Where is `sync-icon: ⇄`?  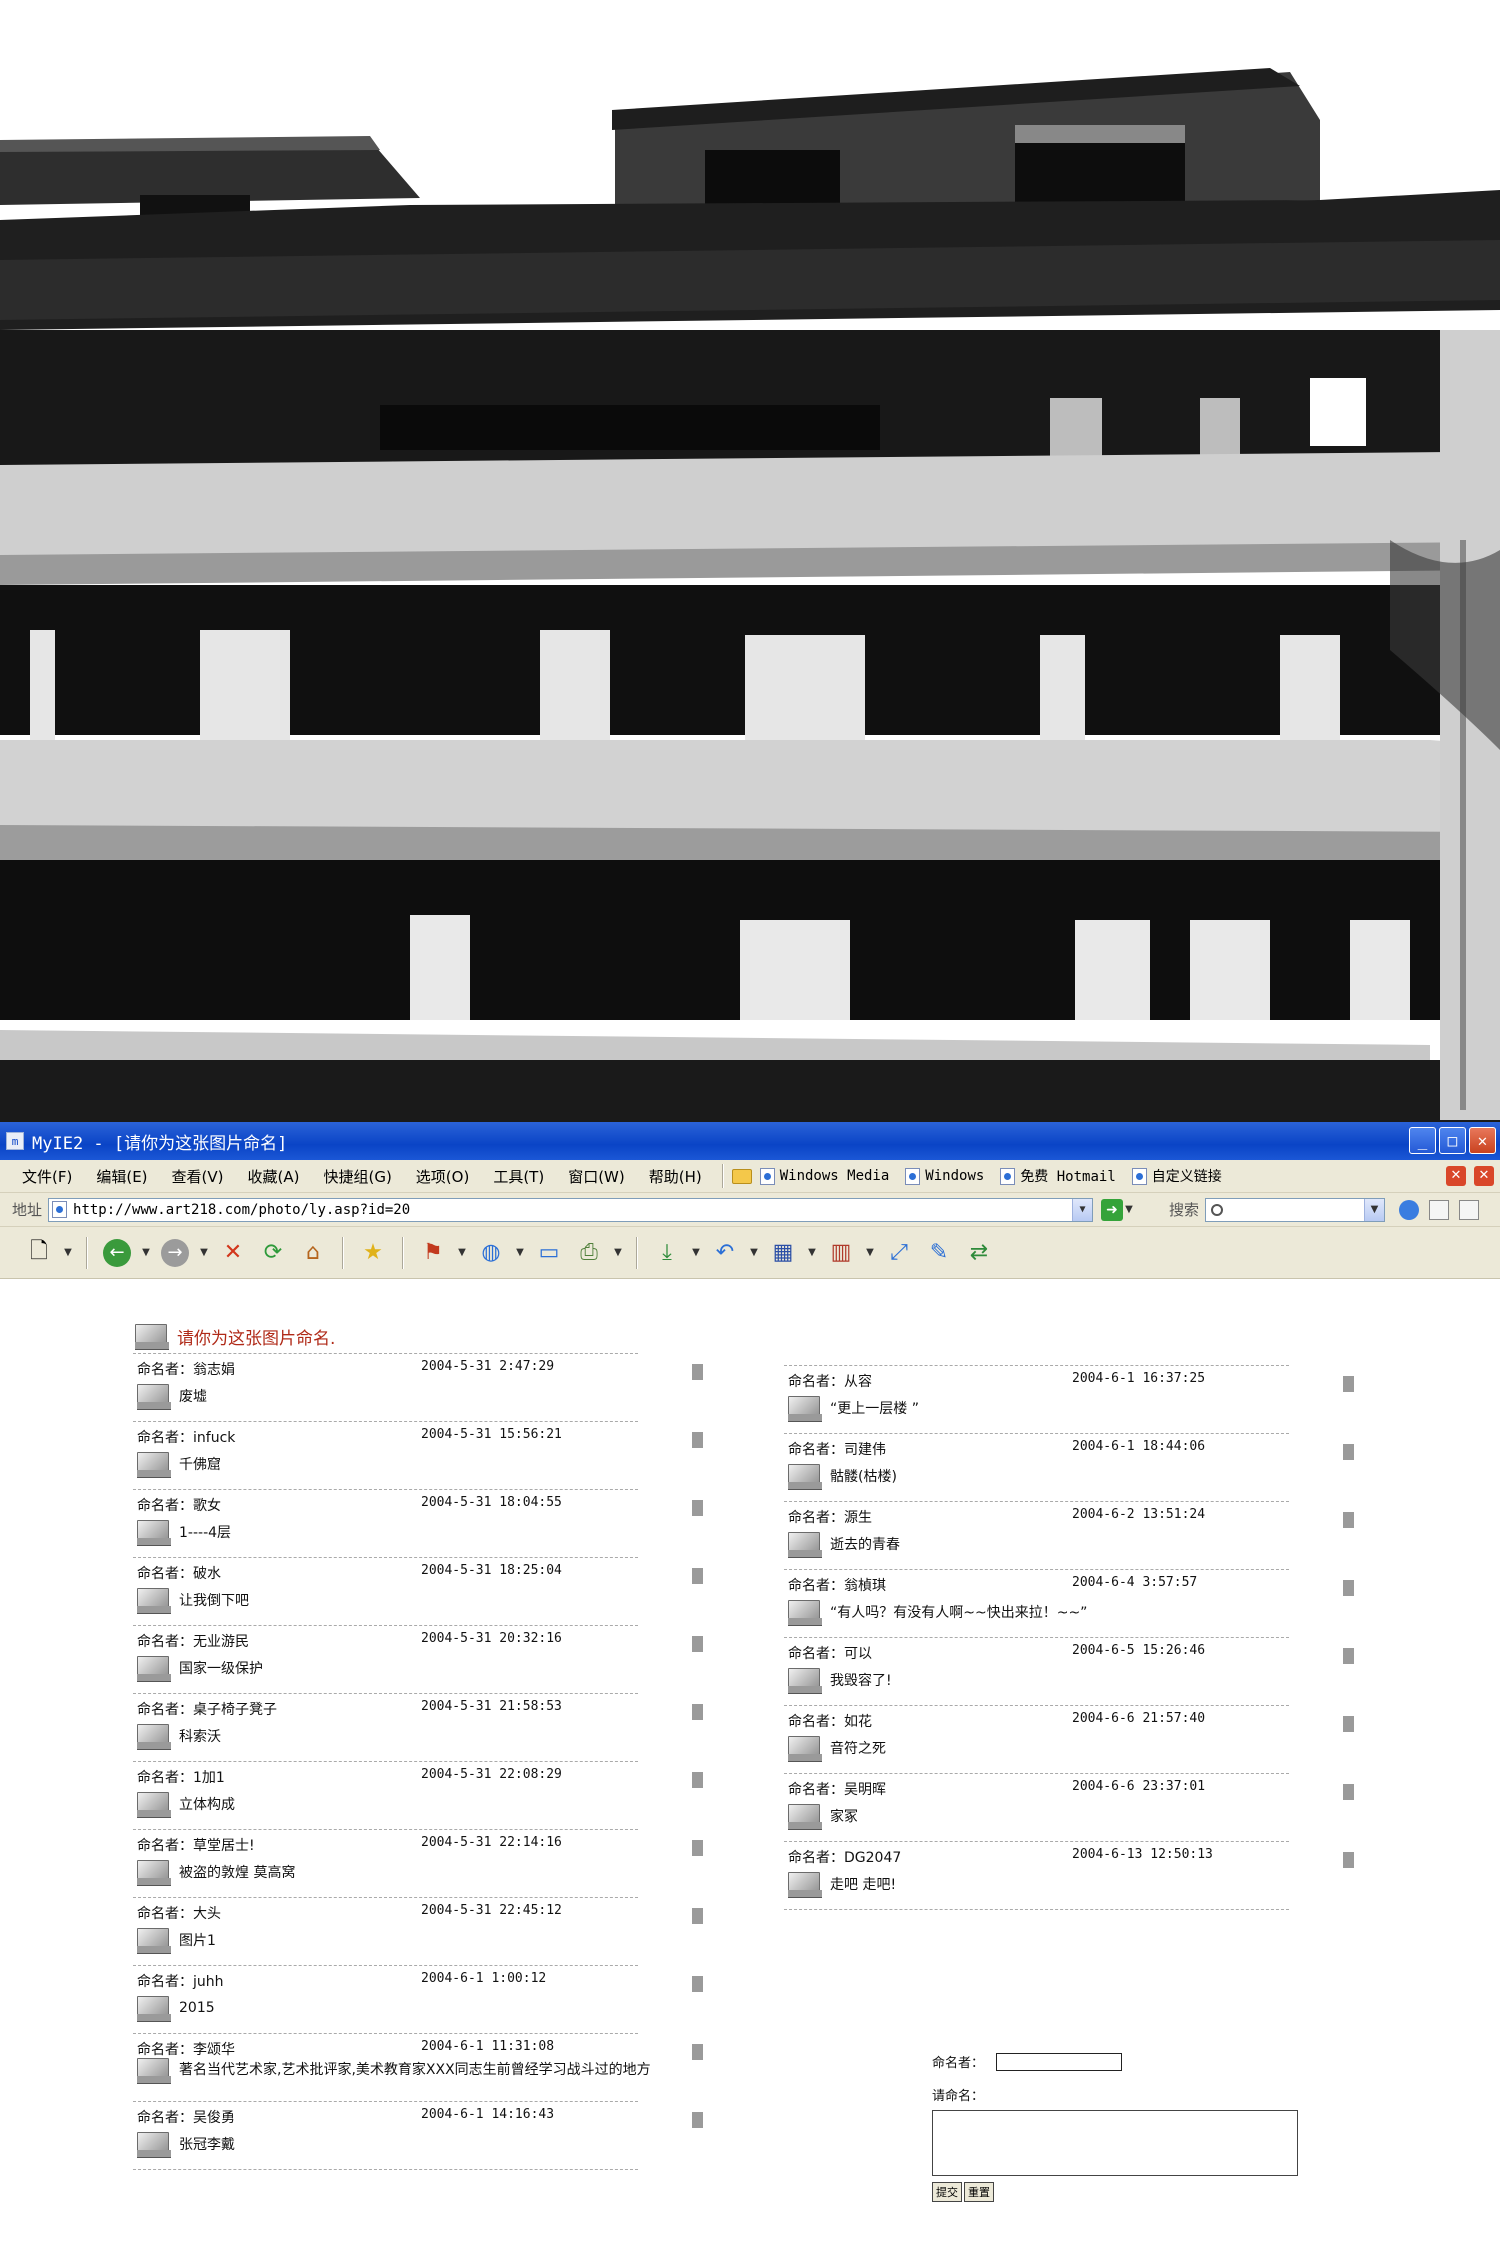 sync-icon: ⇄ is located at coordinates (979, 1253).